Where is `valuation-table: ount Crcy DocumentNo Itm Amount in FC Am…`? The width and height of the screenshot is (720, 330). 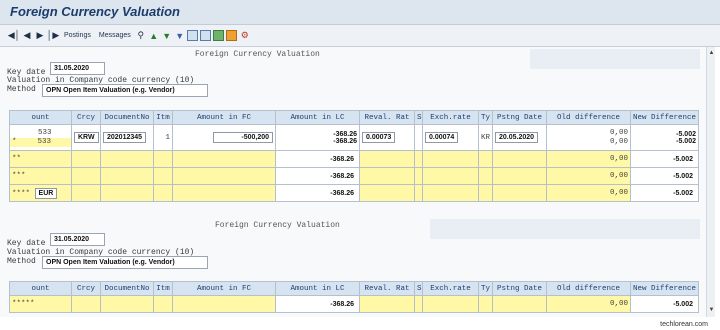 valuation-table: ount Crcy DocumentNo Itm Amount in FC Am… is located at coordinates (354, 297).